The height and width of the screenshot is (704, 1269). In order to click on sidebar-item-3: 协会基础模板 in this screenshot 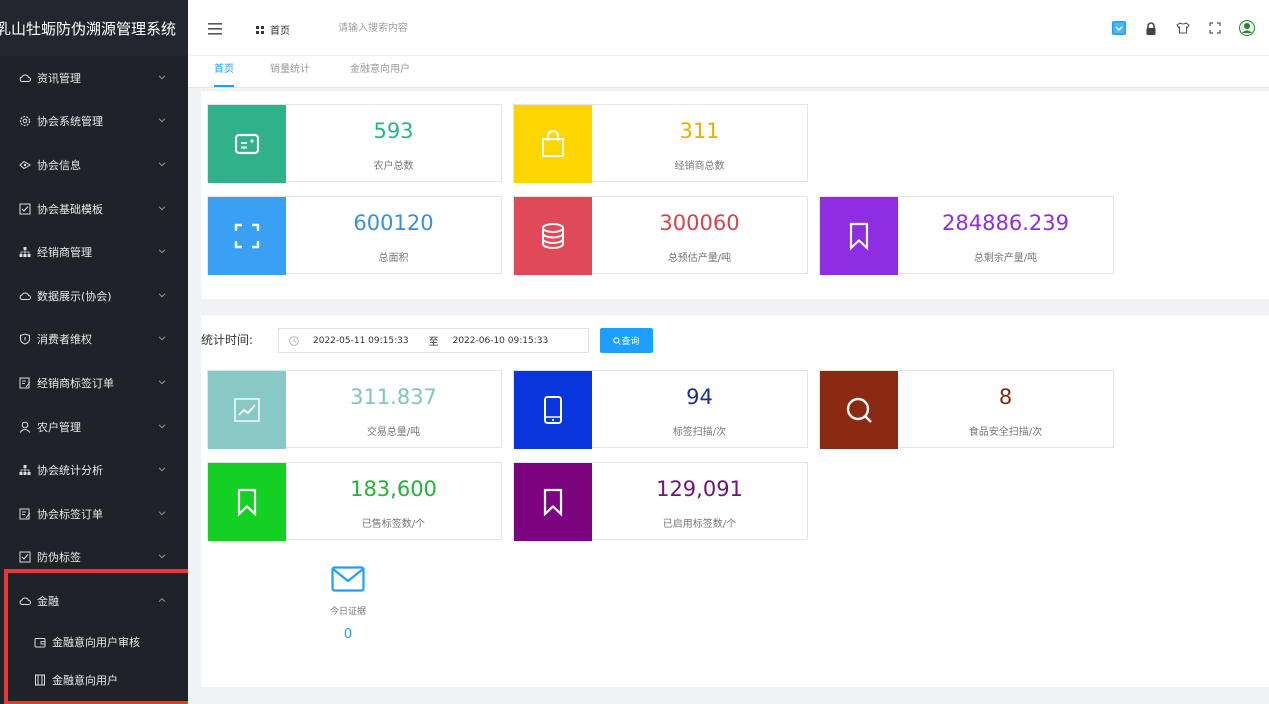, I will do `click(94, 209)`.